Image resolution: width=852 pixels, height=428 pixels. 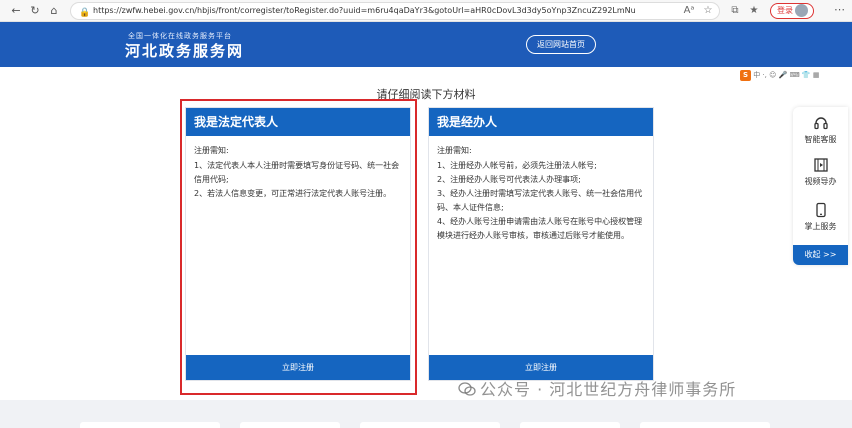 What do you see at coordinates (801, 10) in the screenshot?
I see `avatar` at bounding box center [801, 10].